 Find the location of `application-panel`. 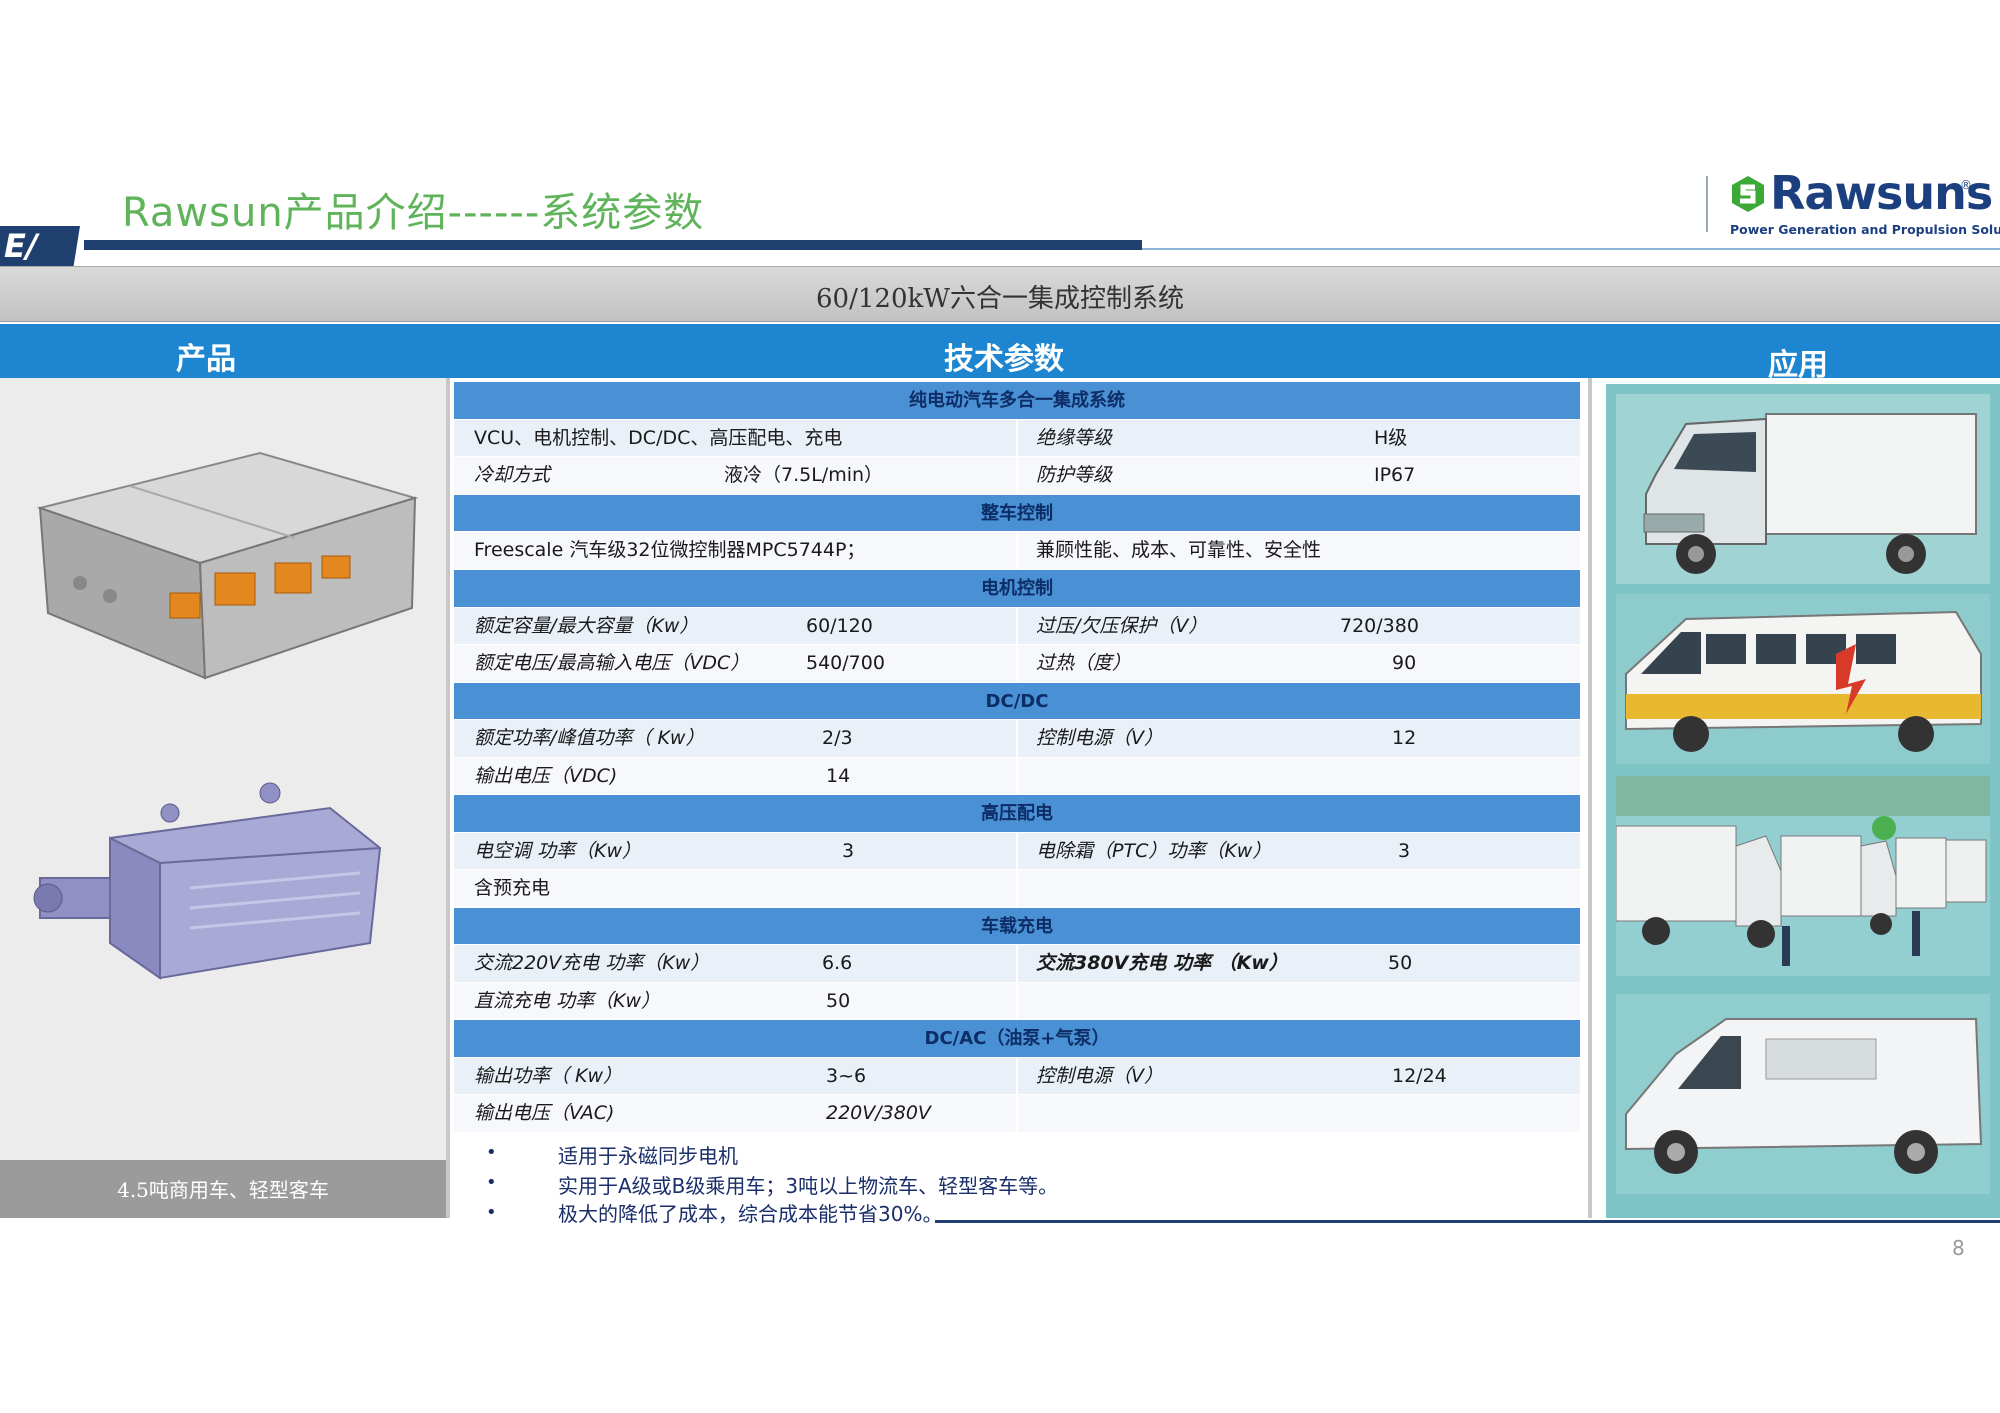

application-panel is located at coordinates (1803, 801).